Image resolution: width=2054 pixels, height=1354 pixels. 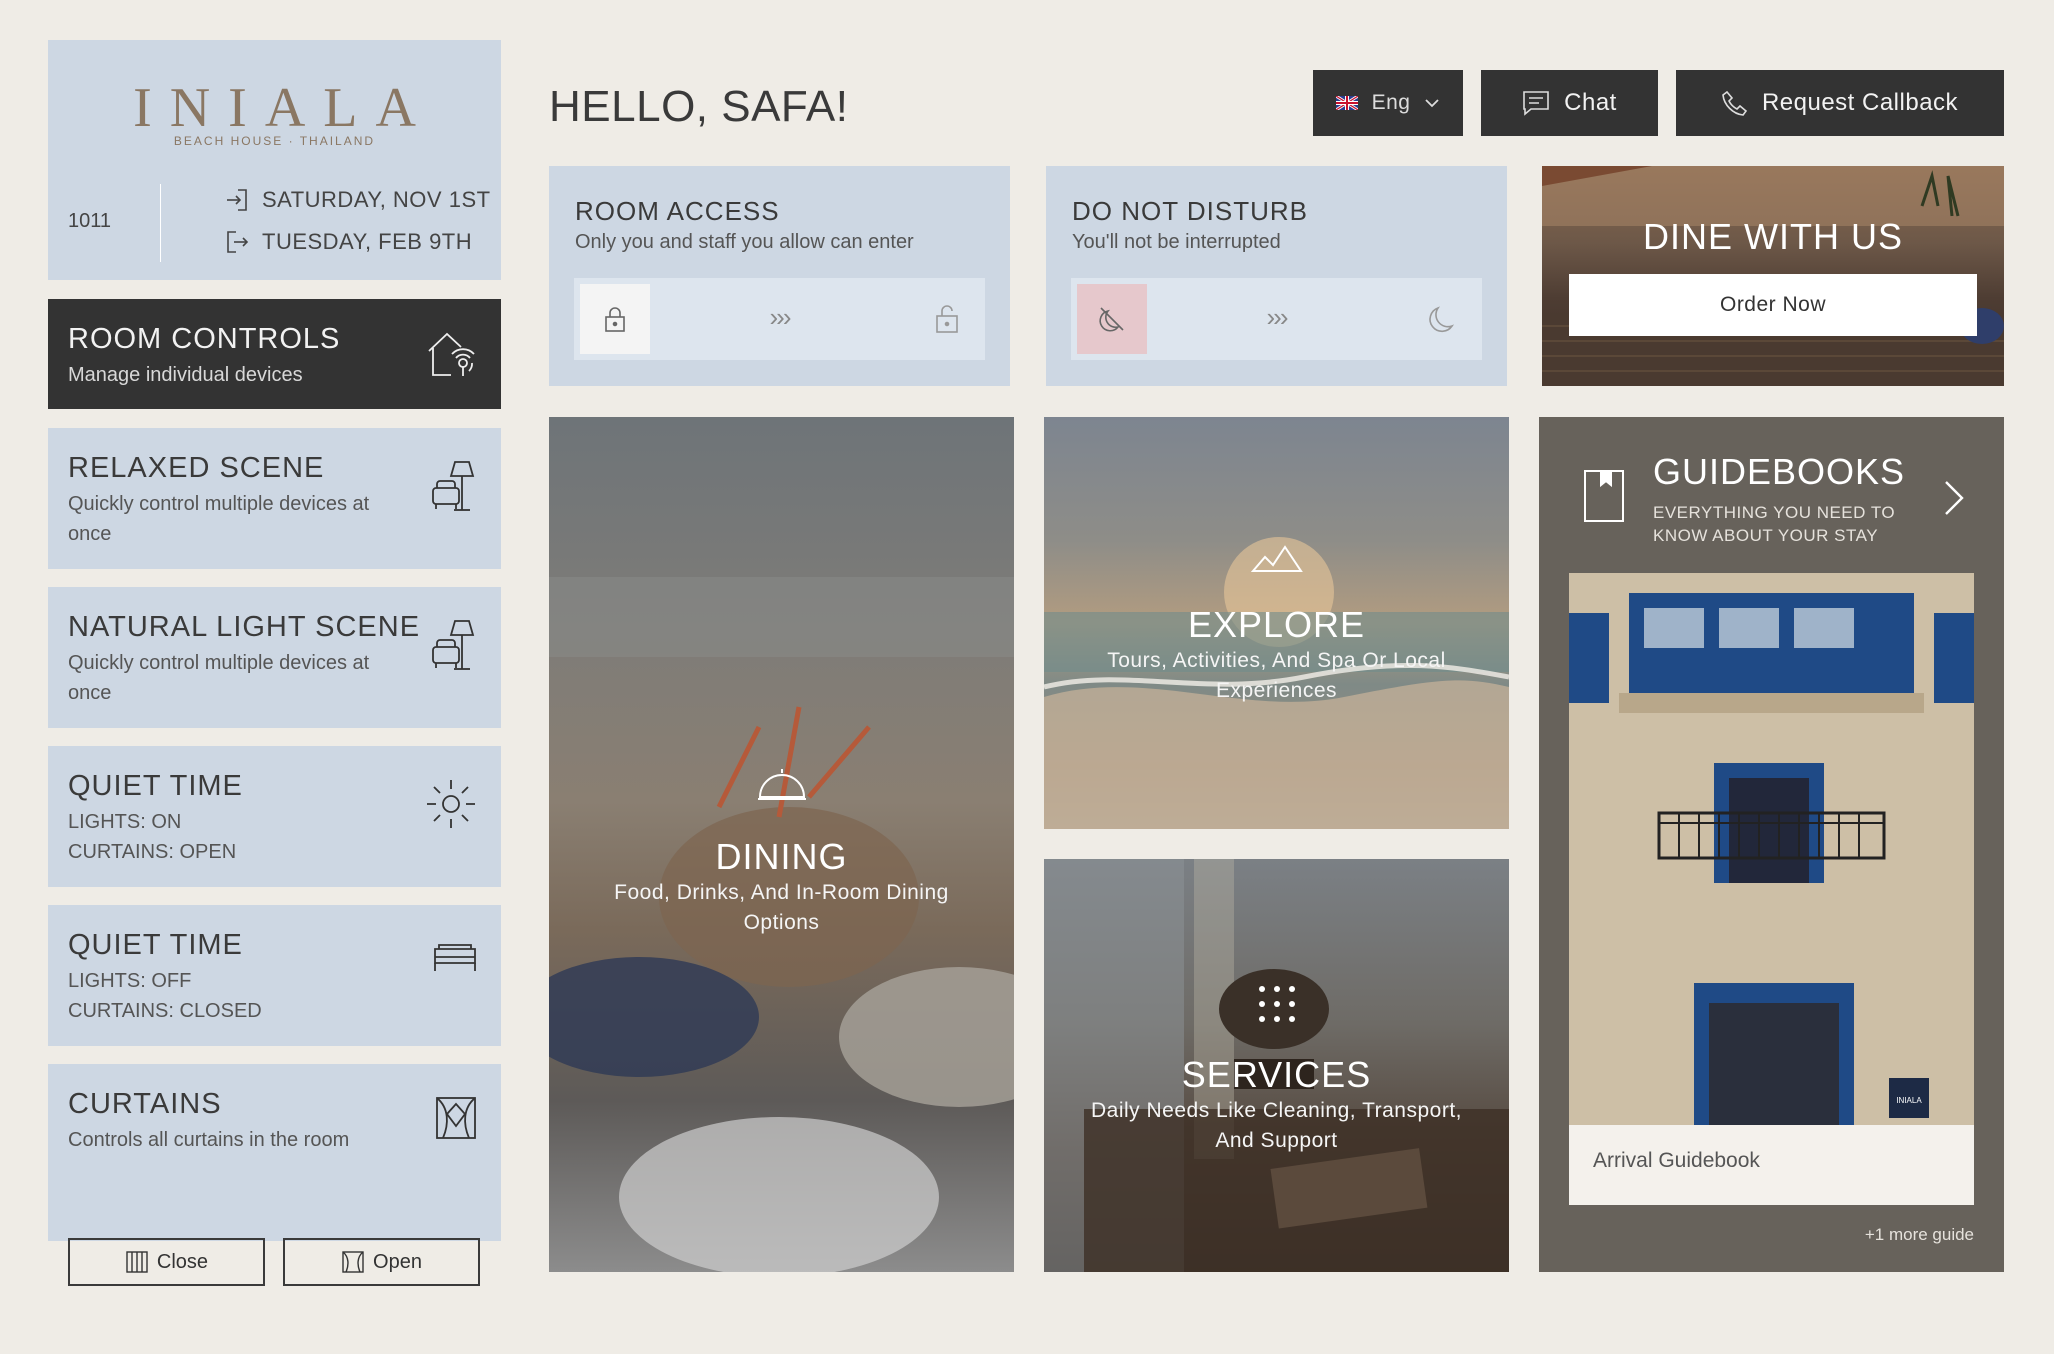 I want to click on open-curtains-button: Open, so click(x=381, y=1262).